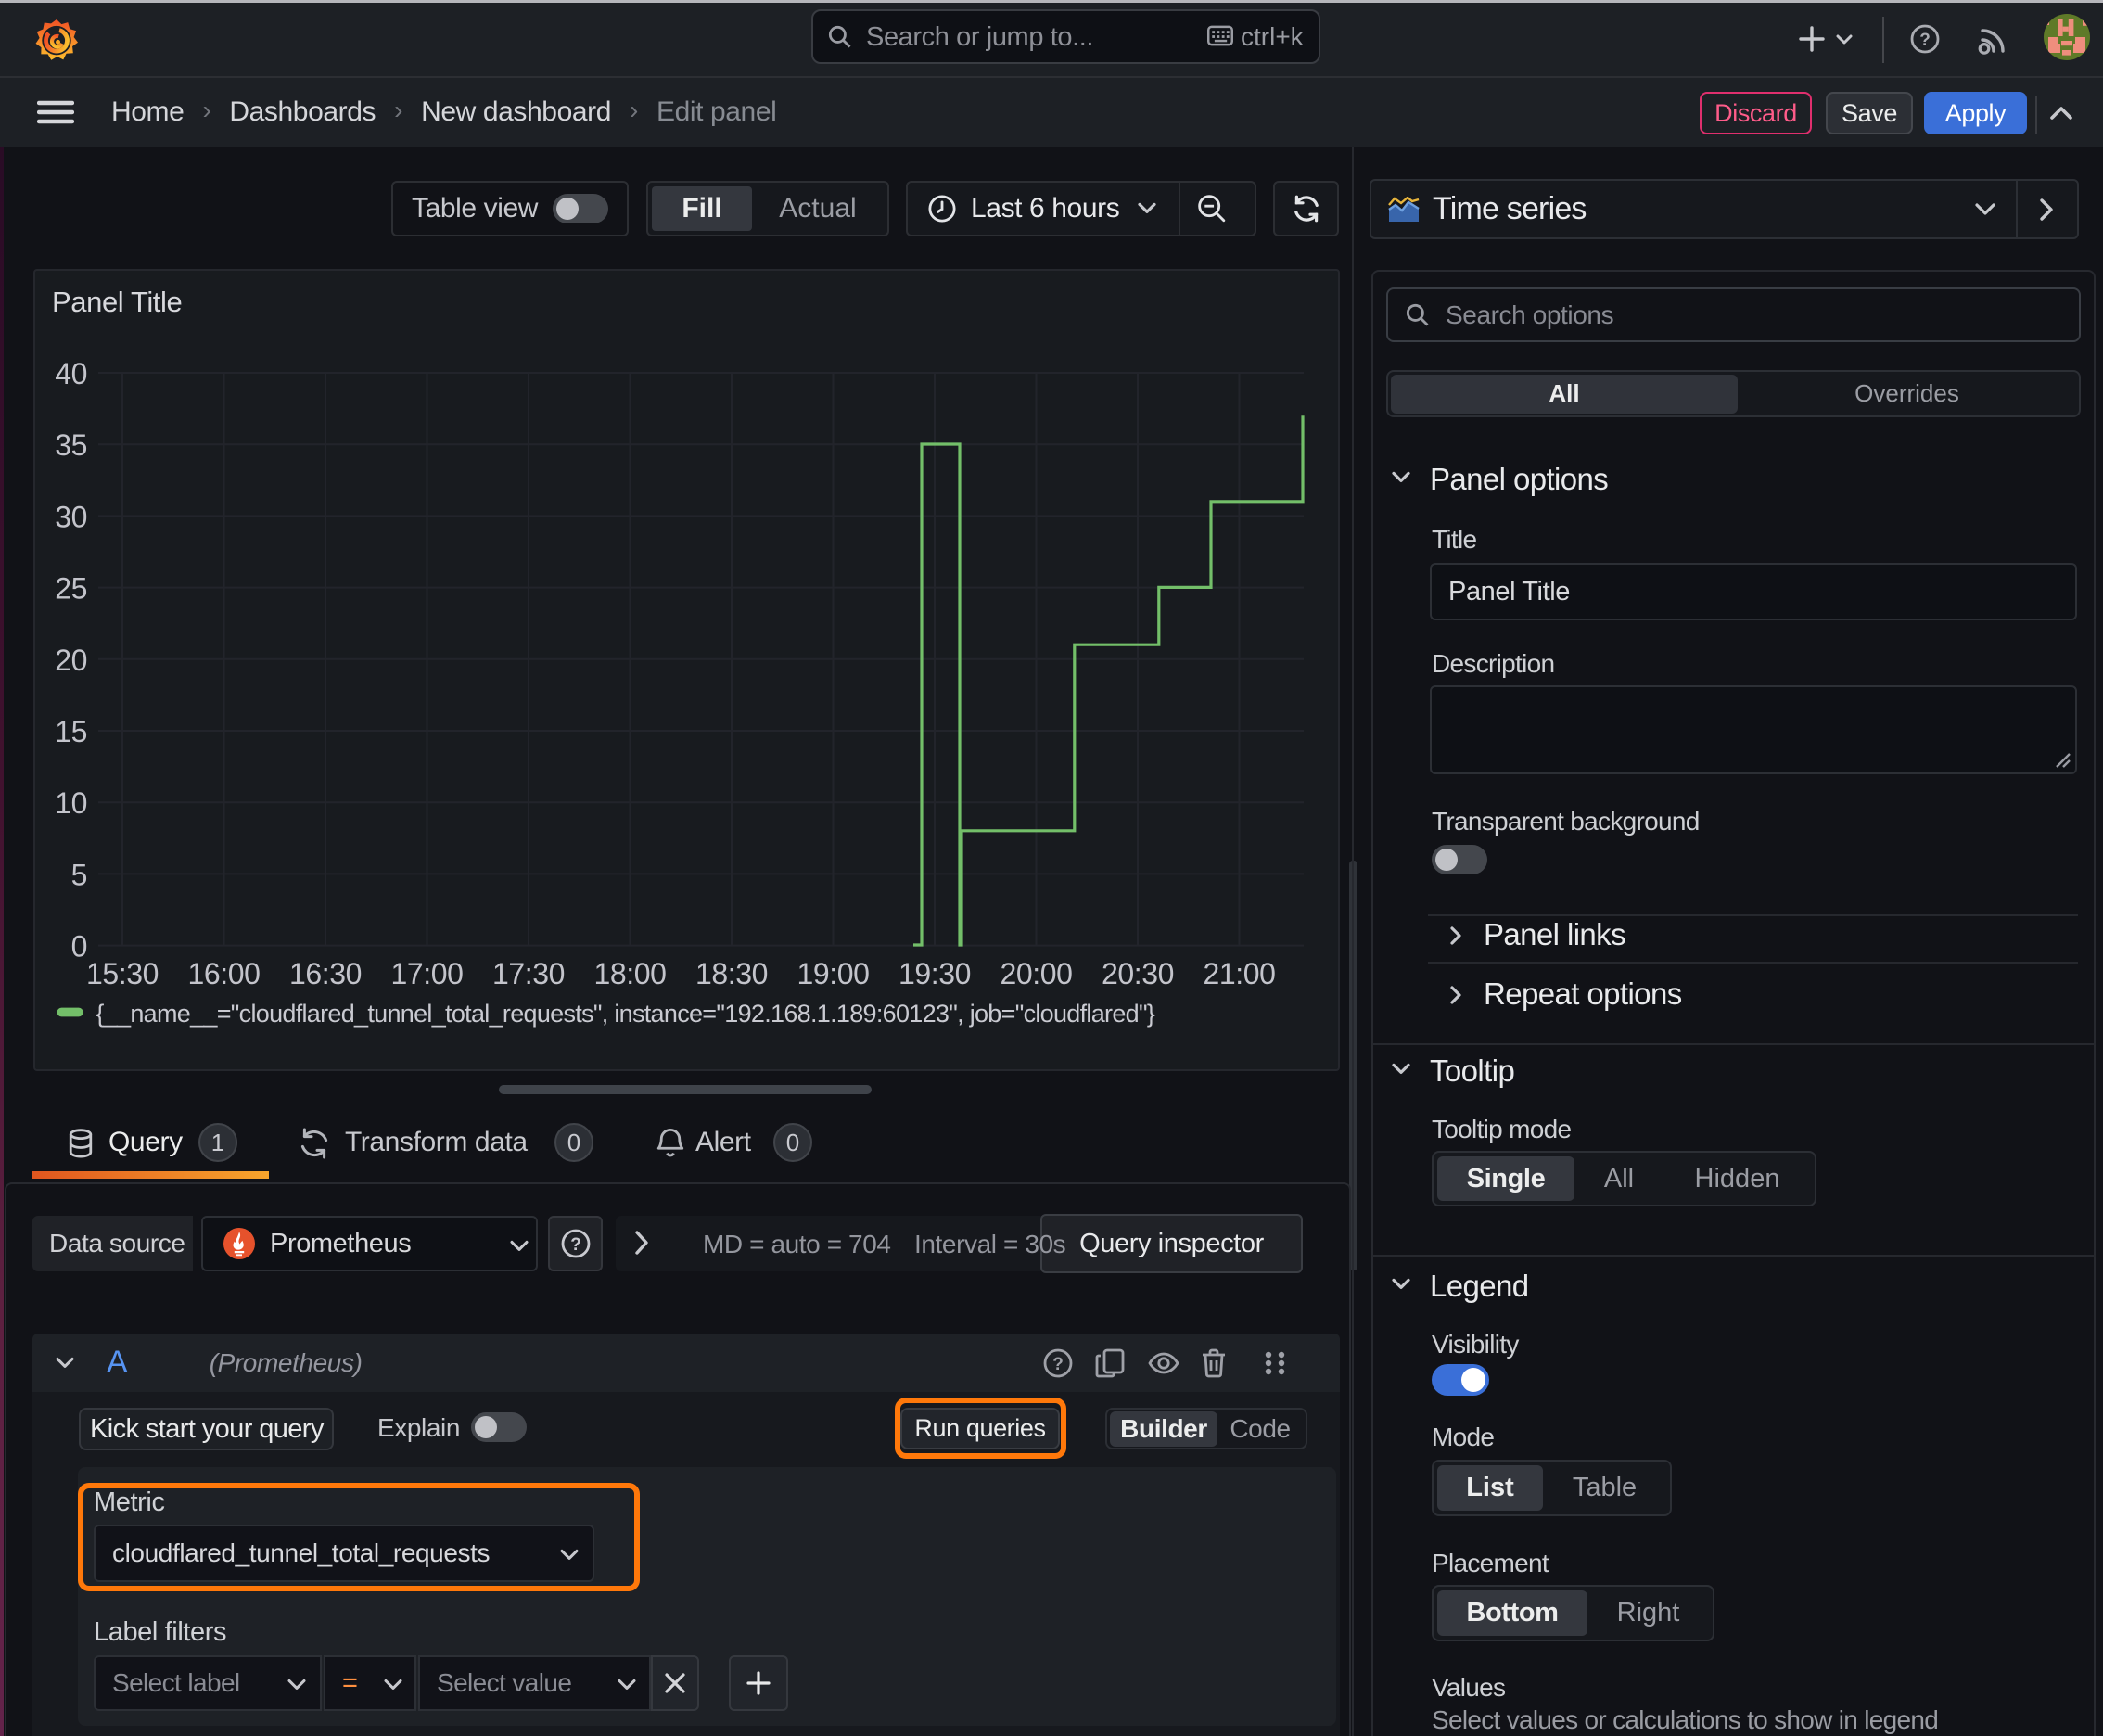 The image size is (2103, 1736). What do you see at coordinates (325, 973) in the screenshot?
I see `svg-text: 16:30` at bounding box center [325, 973].